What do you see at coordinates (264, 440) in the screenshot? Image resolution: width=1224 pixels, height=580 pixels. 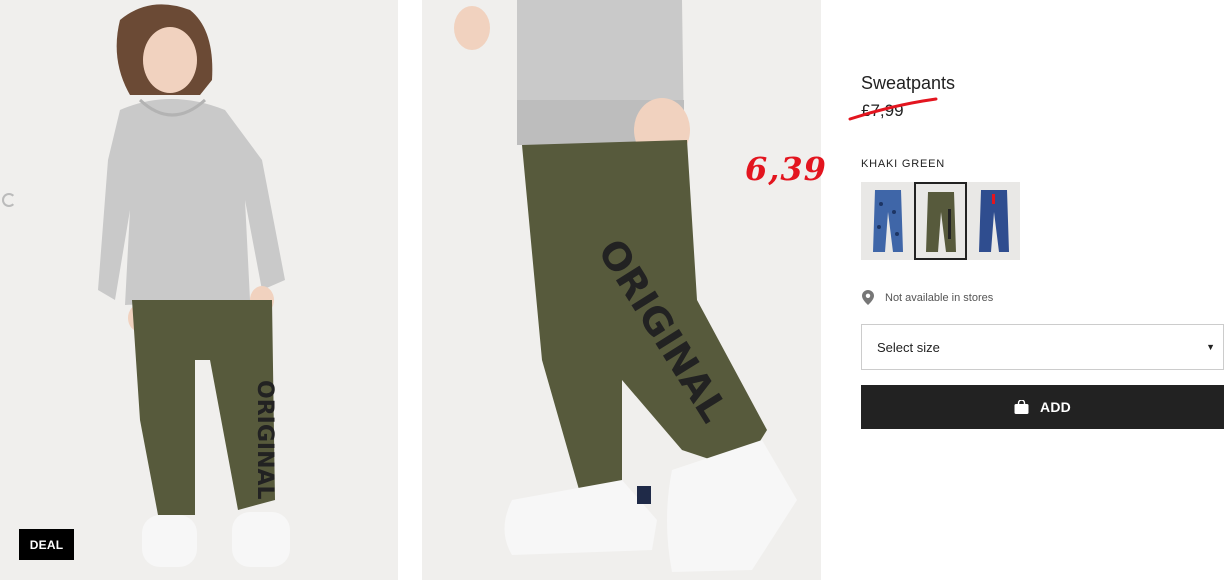 I see `svg-text: ORIGINAL` at bounding box center [264, 440].